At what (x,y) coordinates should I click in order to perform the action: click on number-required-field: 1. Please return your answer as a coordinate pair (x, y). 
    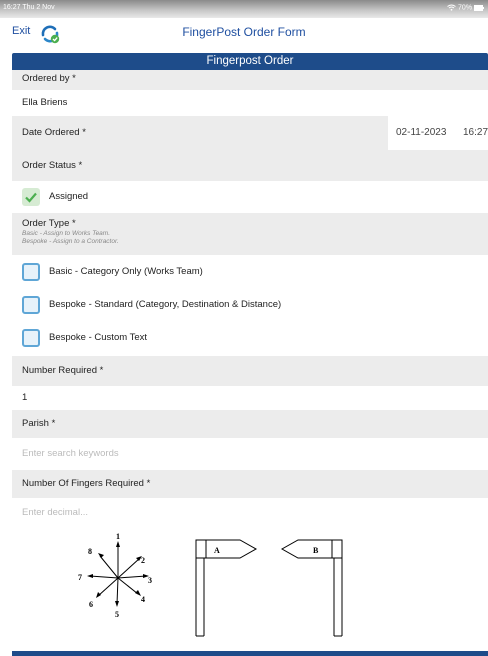
    Looking at the image, I should click on (250, 398).